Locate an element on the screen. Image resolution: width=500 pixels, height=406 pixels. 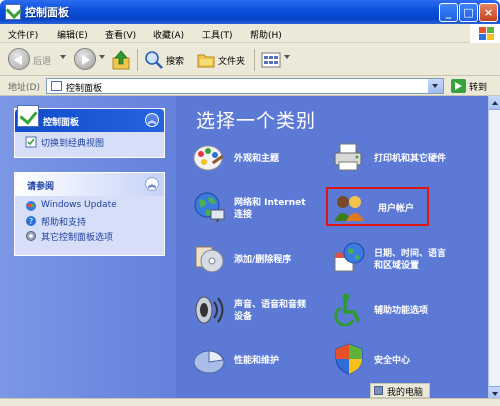
help-support-link: 帮助和支持 is located at coordinates (63, 221).